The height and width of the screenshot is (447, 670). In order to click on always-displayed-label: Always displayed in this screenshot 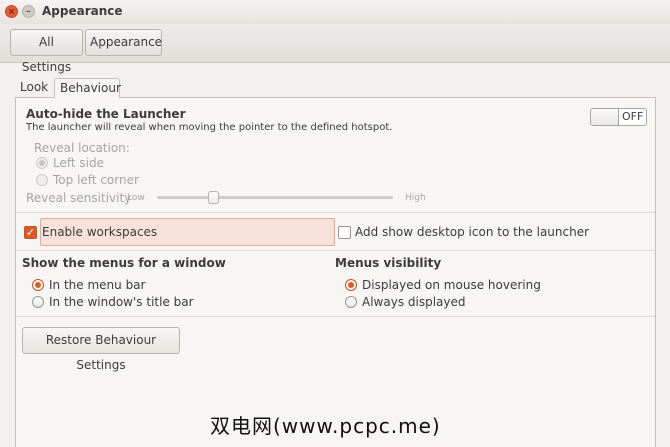, I will do `click(414, 302)`.